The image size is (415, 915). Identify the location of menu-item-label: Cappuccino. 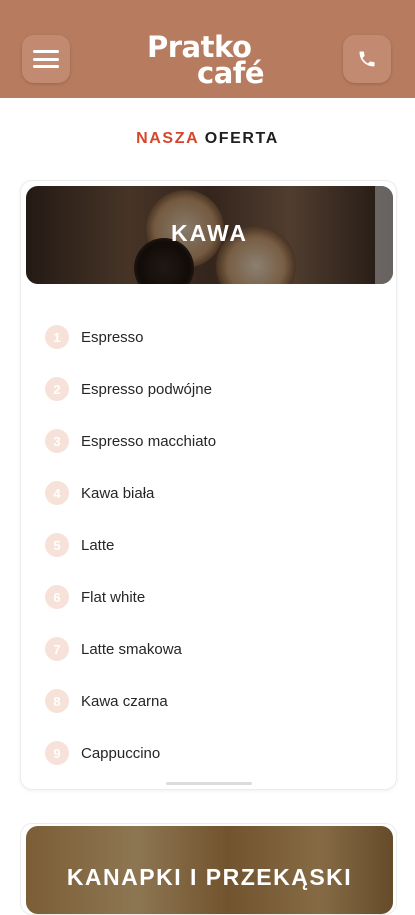
(121, 753).